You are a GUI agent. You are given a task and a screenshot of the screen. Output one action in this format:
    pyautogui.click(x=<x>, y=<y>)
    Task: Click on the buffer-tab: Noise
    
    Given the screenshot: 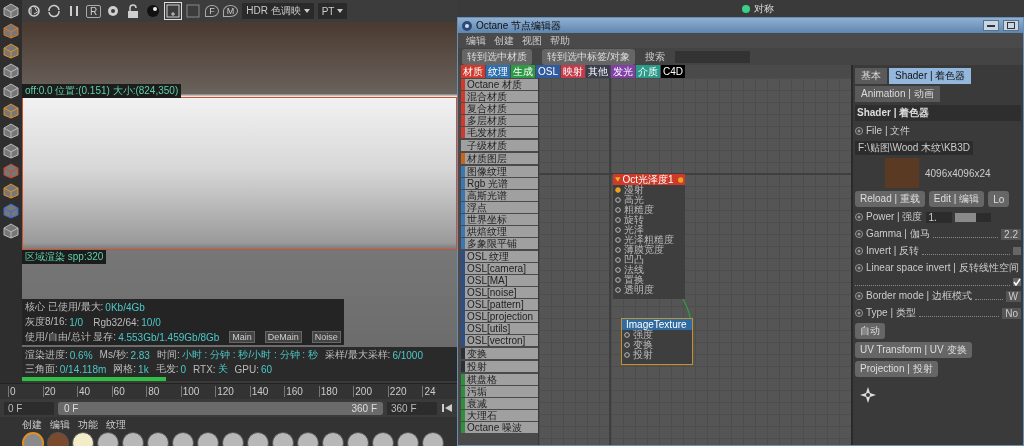 What is the action you would take?
    pyautogui.click(x=326, y=337)
    